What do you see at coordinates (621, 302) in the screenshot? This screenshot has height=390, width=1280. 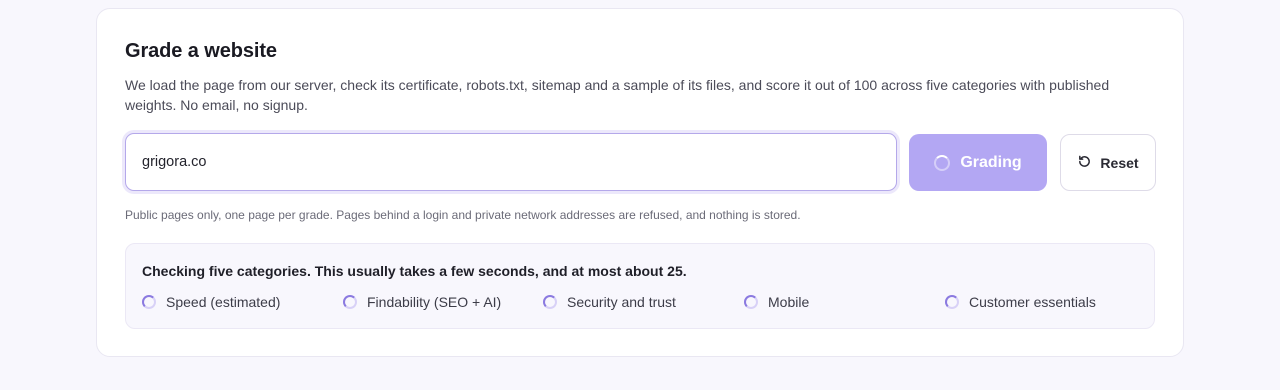 I see `category-label: Security and trust` at bounding box center [621, 302].